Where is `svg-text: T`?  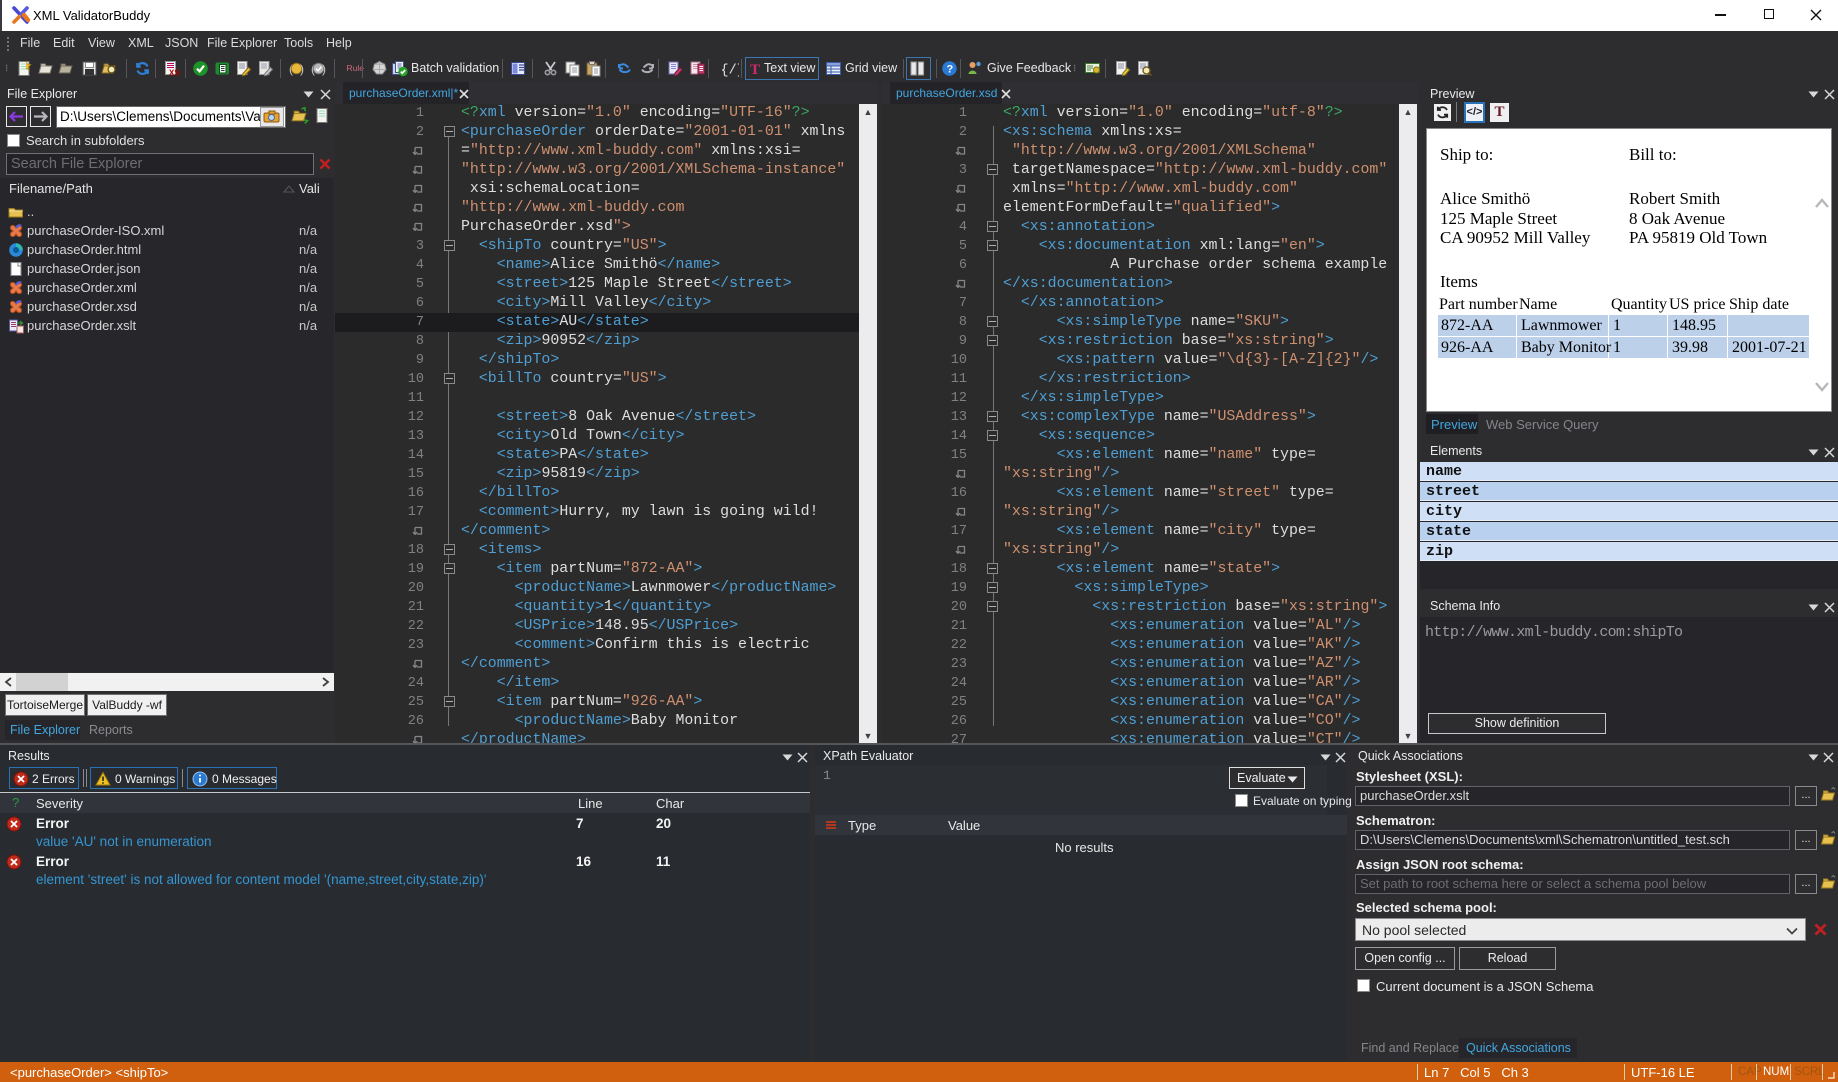 svg-text: T is located at coordinates (755, 69).